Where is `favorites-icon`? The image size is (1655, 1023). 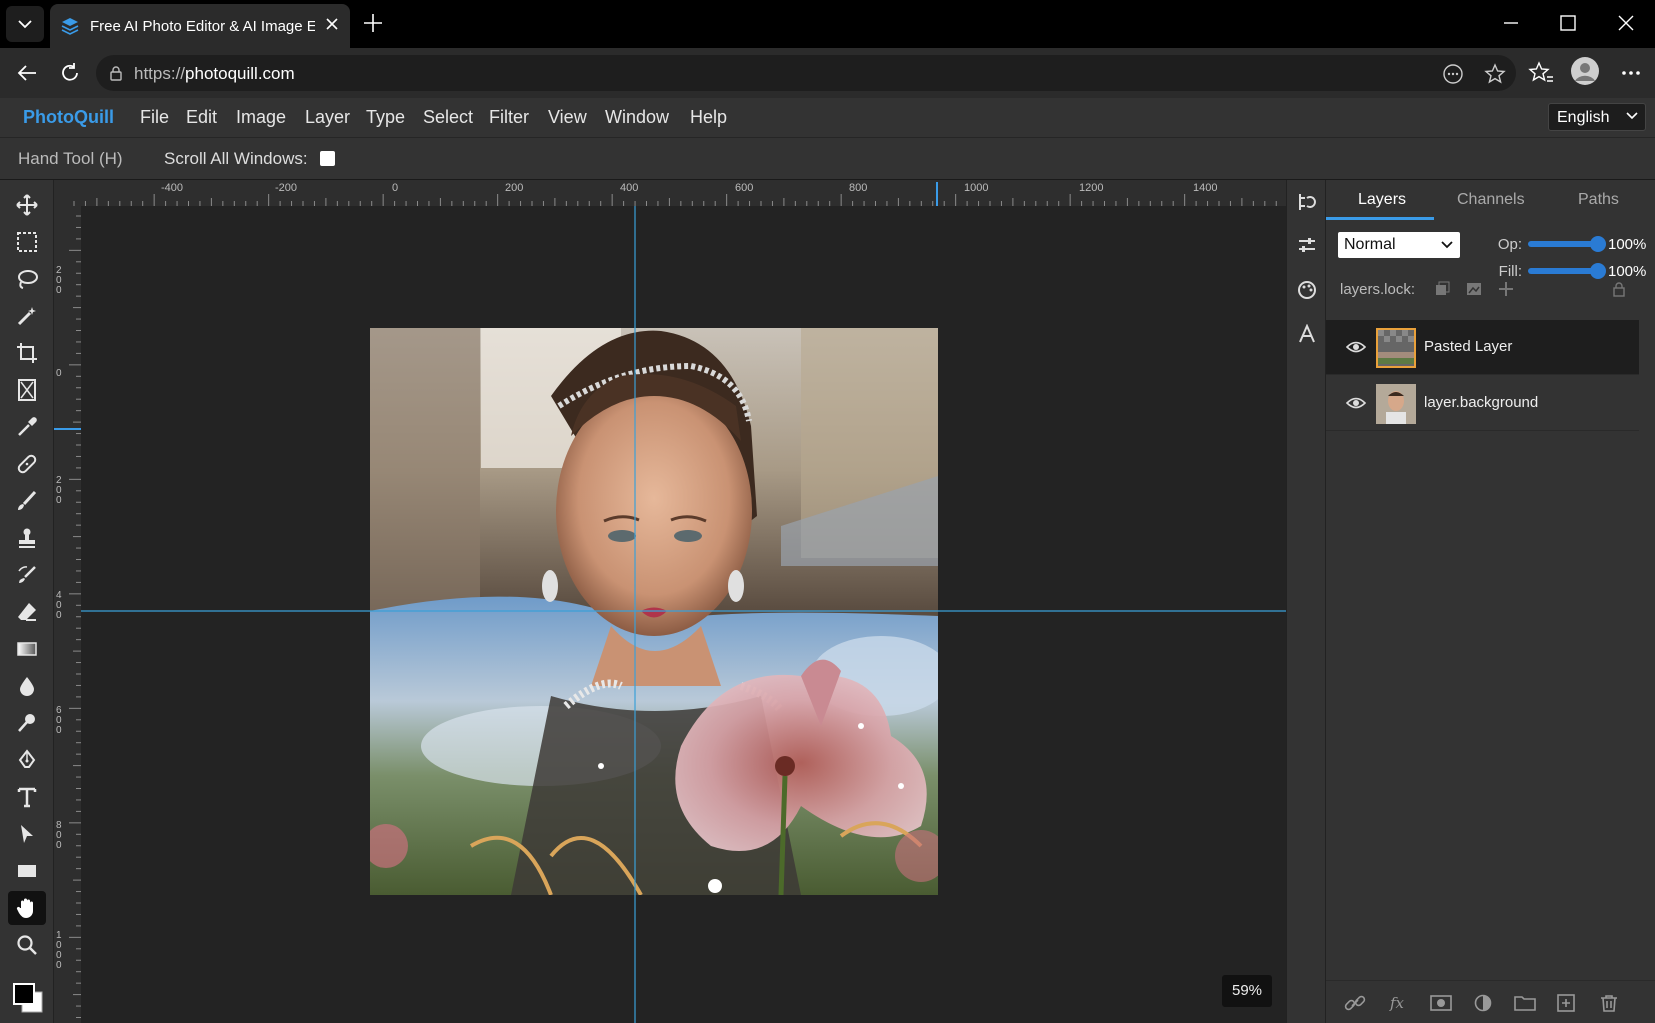
favorites-icon is located at coordinates (1541, 73).